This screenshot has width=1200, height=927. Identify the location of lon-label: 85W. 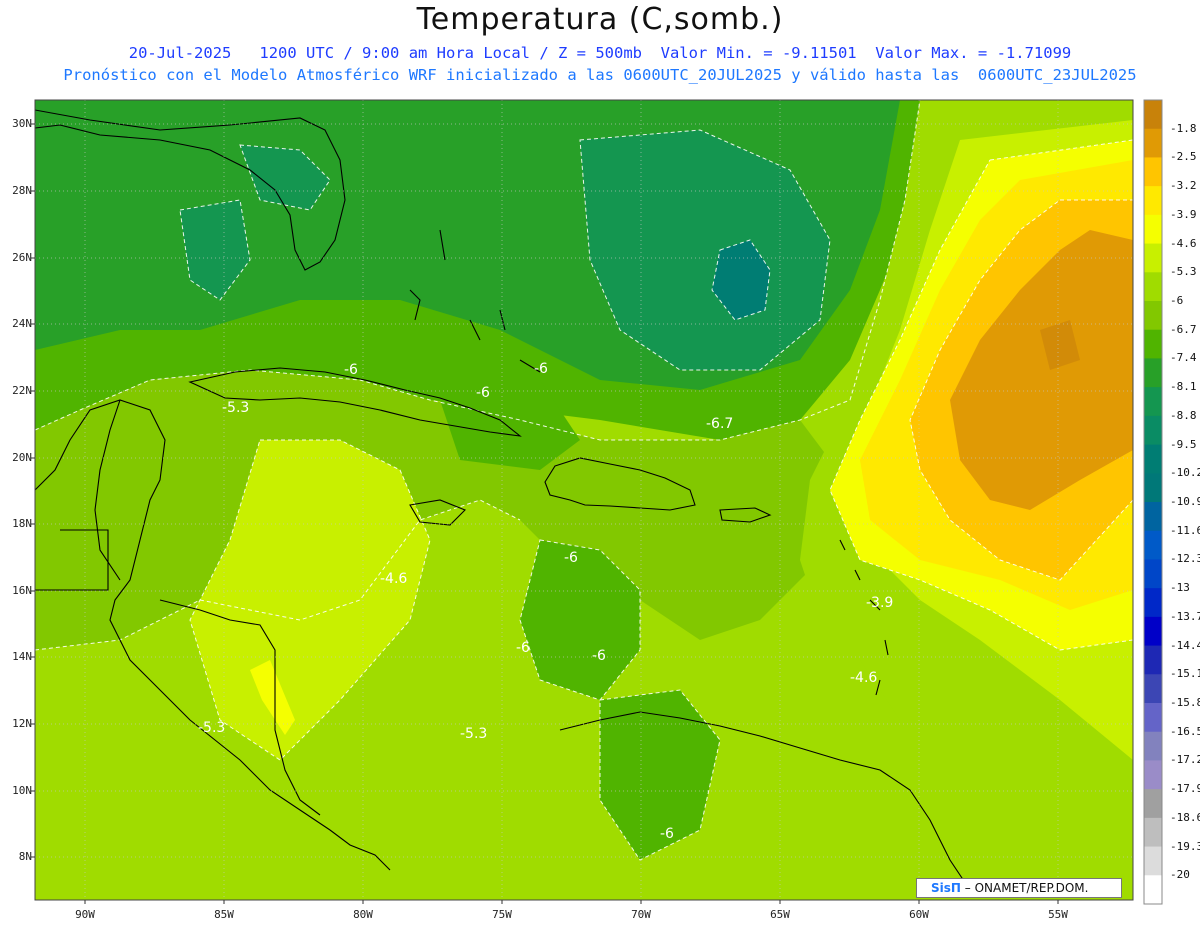
(224, 914).